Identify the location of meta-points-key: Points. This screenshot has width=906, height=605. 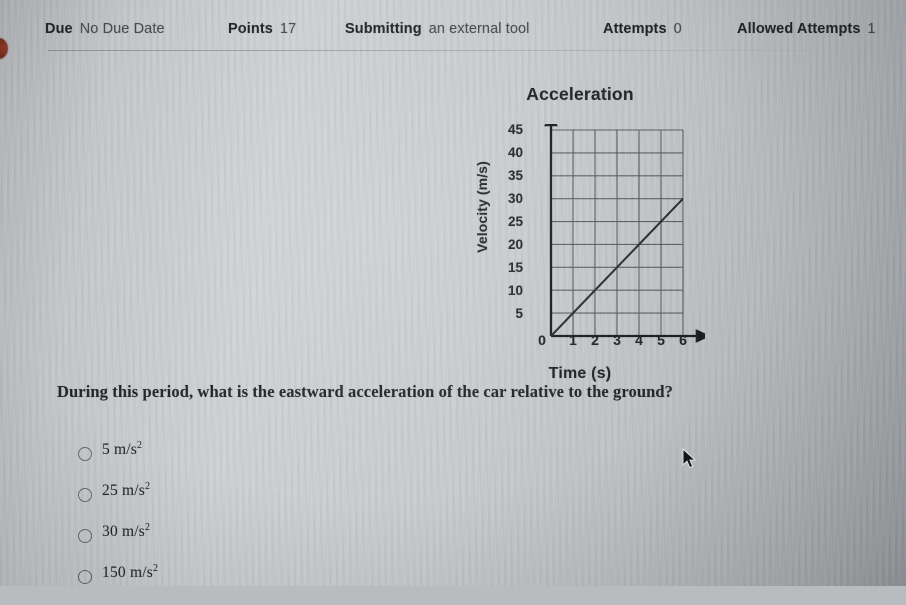
(250, 29).